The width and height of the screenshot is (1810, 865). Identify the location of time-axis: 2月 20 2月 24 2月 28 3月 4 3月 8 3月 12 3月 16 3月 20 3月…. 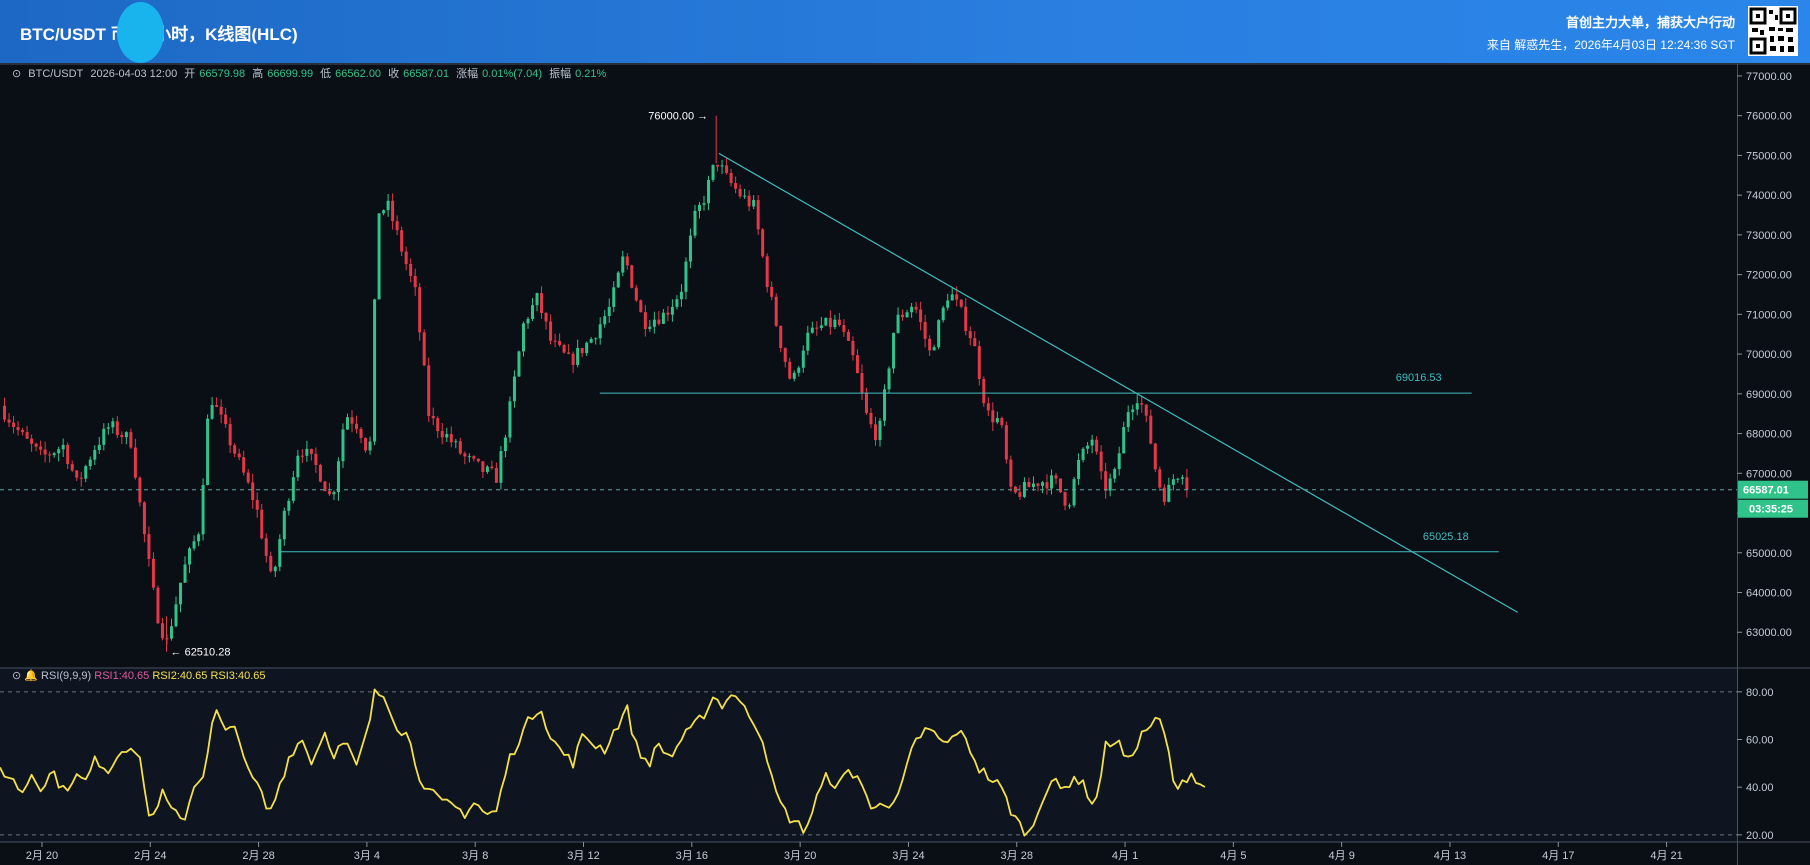
(854, 852).